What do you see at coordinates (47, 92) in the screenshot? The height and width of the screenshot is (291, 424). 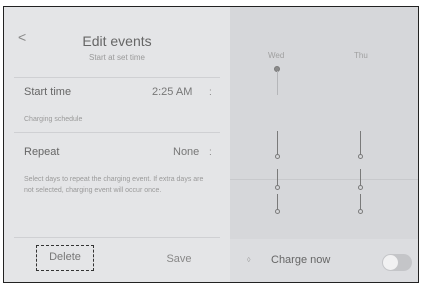 I see `start-time-label: Start time` at bounding box center [47, 92].